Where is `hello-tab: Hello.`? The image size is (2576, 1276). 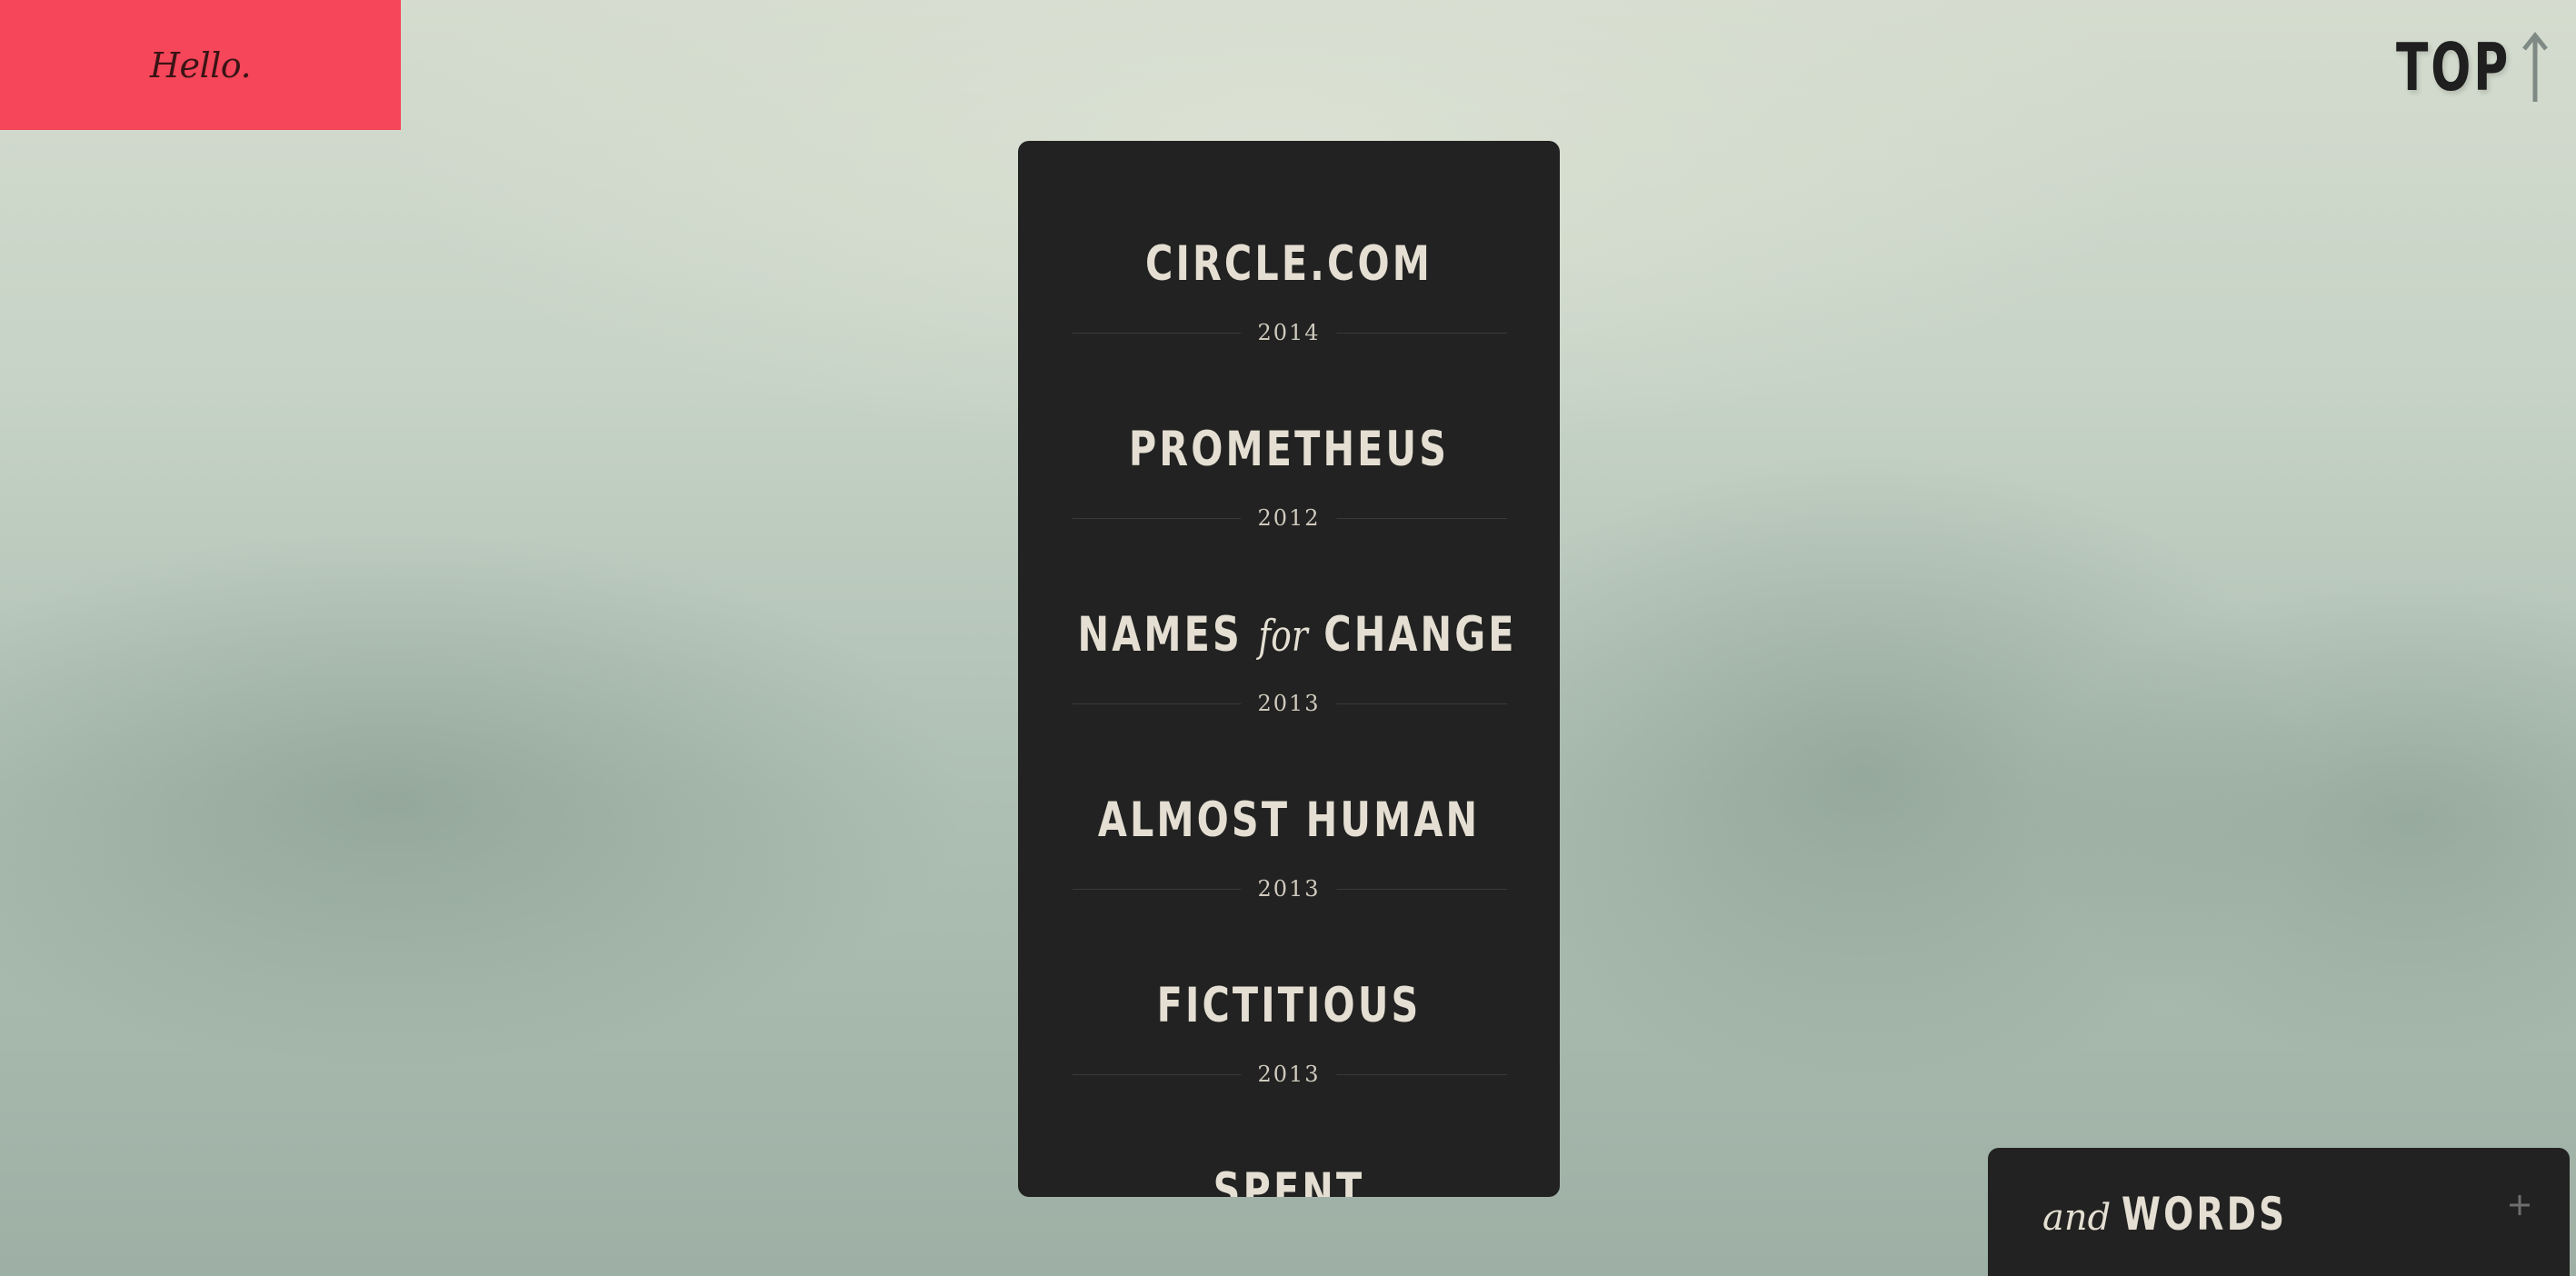 hello-tab: Hello. is located at coordinates (200, 65).